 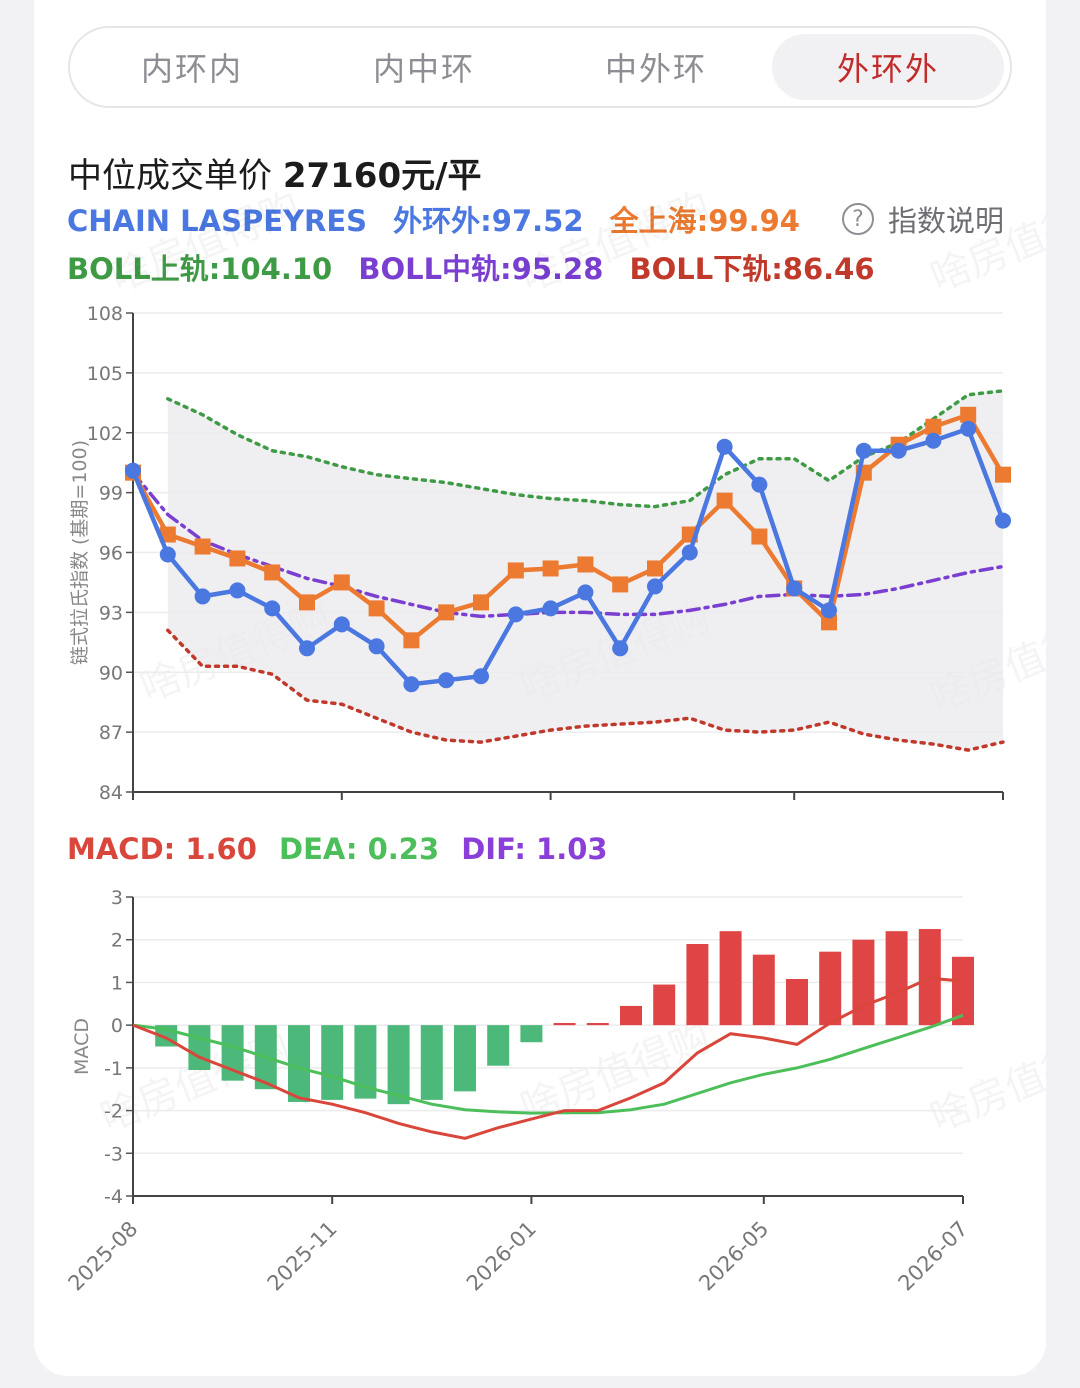 I want to click on y-tick-label: -3, so click(x=113, y=1154).